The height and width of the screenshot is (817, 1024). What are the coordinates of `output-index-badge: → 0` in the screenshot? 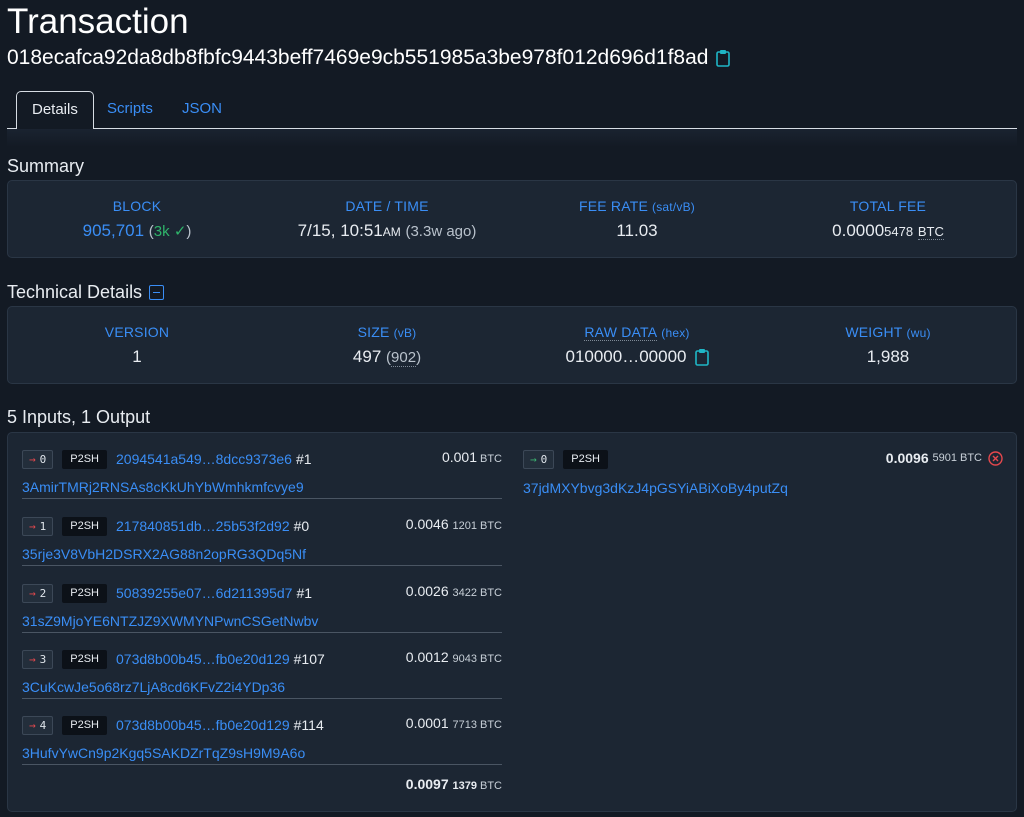 It's located at (539, 459).